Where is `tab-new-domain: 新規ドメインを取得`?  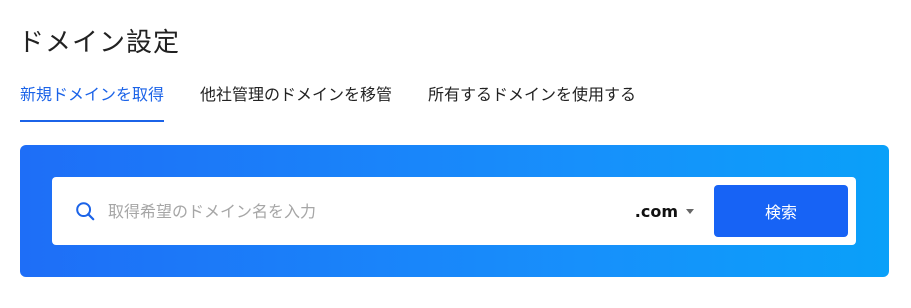 tab-new-domain: 新規ドメインを取得 is located at coordinates (92, 103).